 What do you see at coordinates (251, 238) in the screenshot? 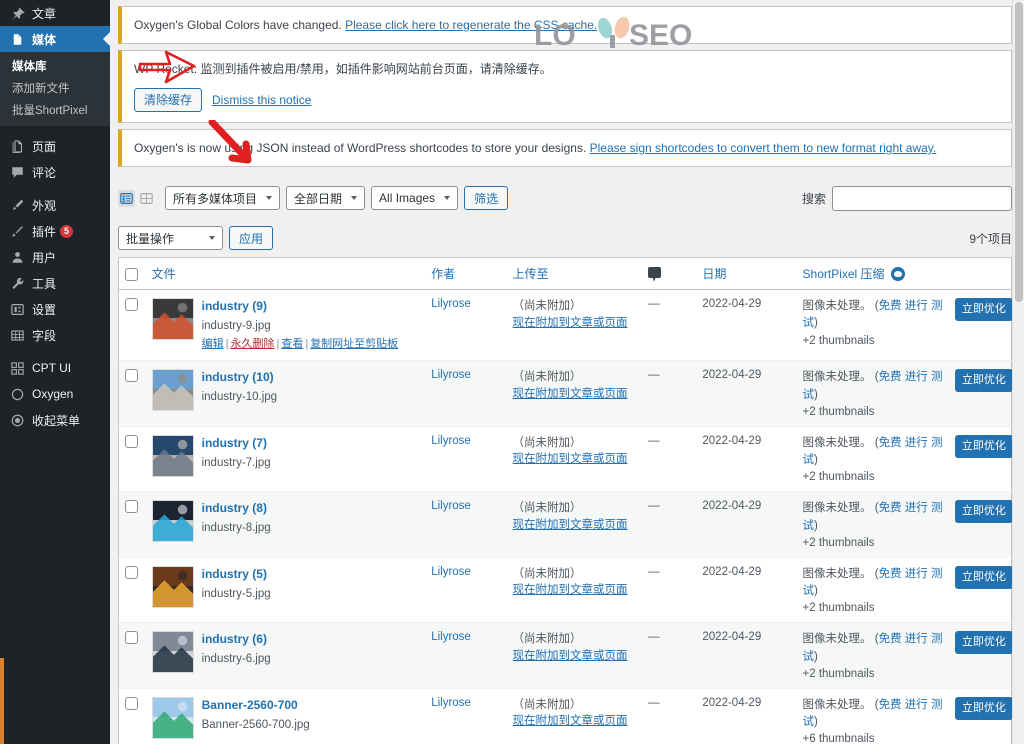
I see `apply-bulk-action-button: 应用` at bounding box center [251, 238].